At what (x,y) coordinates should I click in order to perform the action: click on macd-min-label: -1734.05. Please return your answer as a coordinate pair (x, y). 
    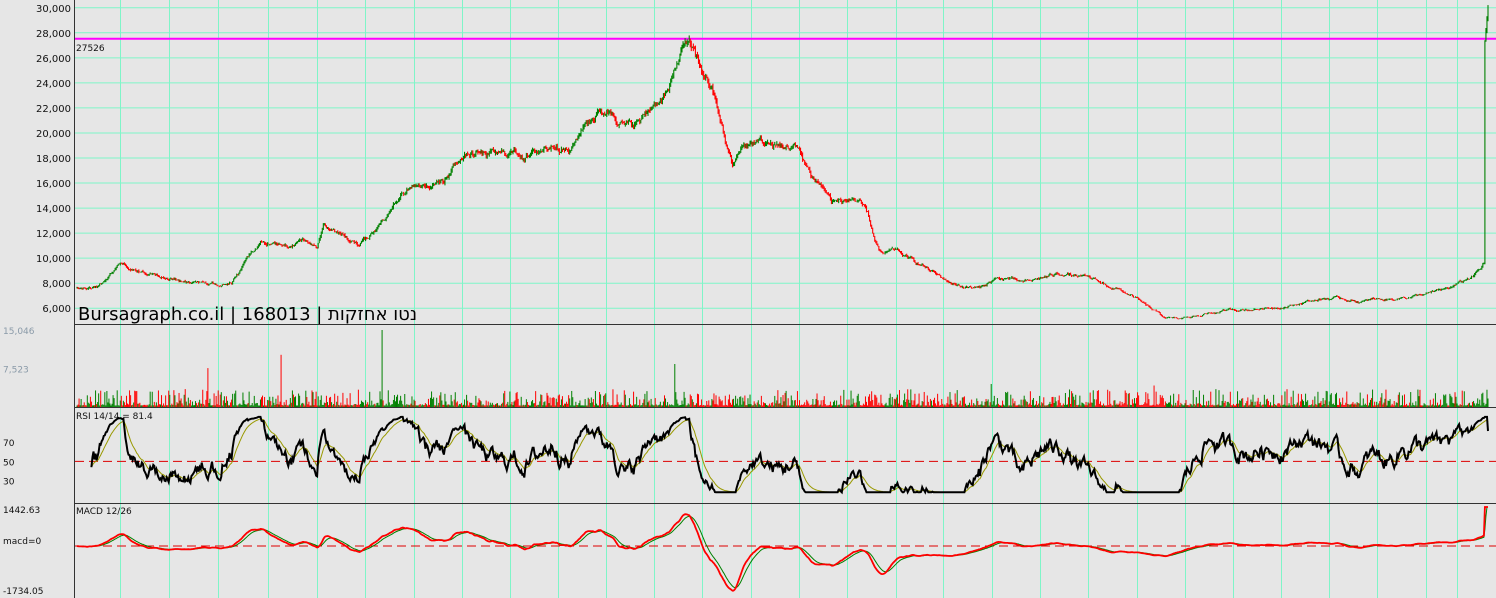
    Looking at the image, I should click on (23, 592).